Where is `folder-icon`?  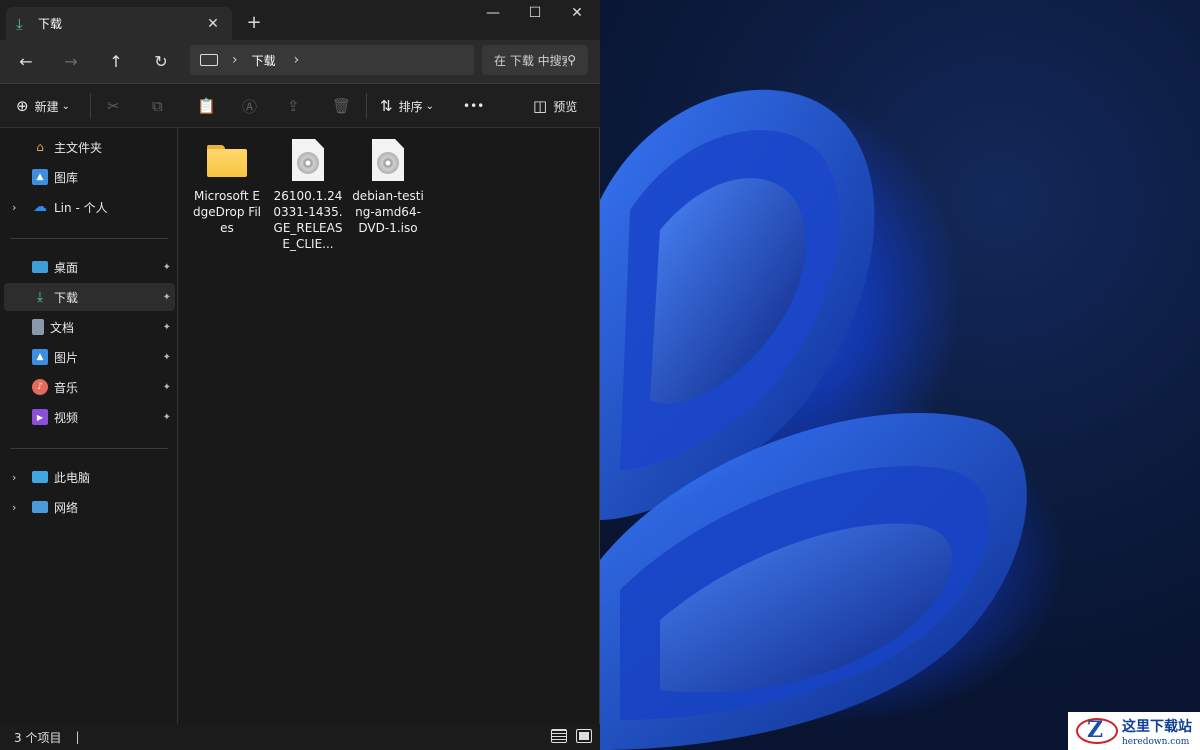 folder-icon is located at coordinates (227, 160).